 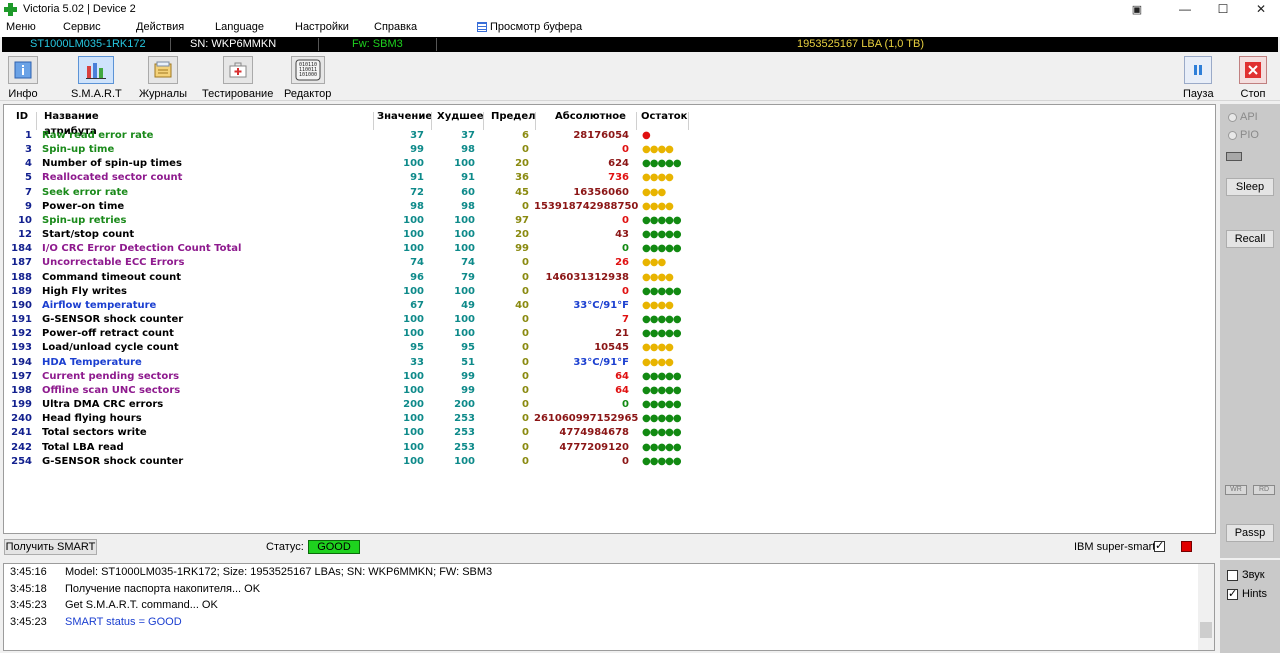 I want to click on pause-button: Пауза, so click(x=1198, y=78).